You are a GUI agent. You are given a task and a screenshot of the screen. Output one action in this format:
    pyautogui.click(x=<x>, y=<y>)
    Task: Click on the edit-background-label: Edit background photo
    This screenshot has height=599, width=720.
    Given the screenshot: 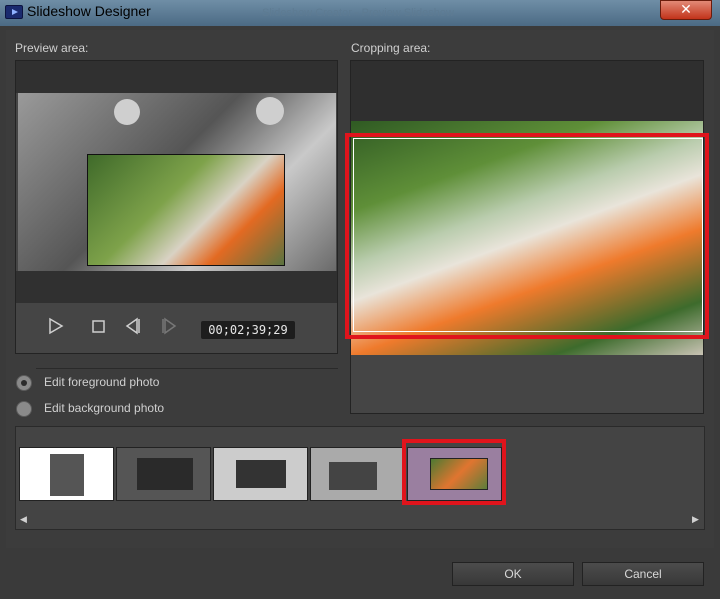 What is the action you would take?
    pyautogui.click(x=104, y=408)
    